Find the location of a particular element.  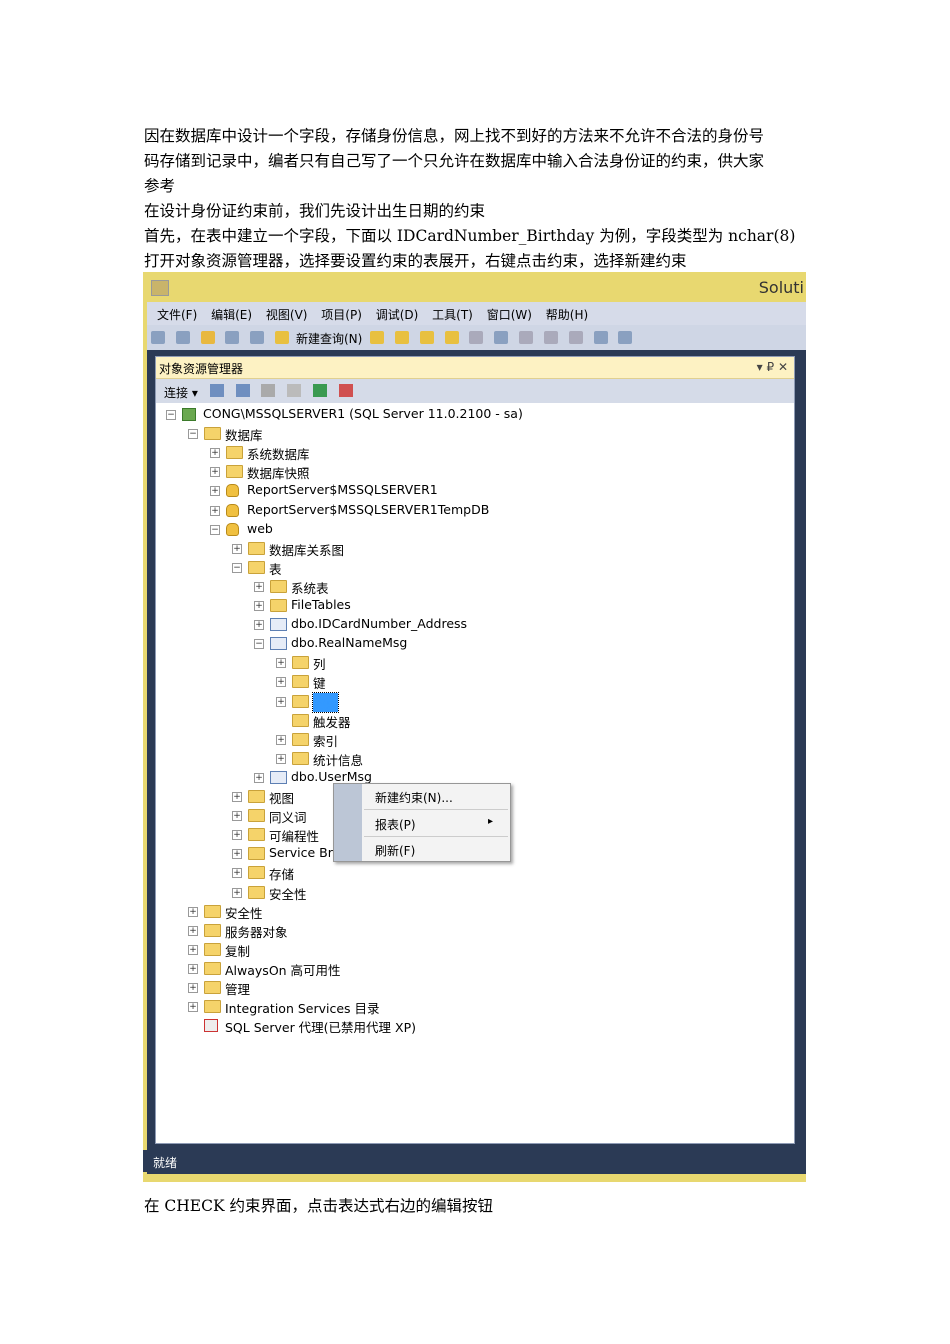

tree-node-label: 系统数据库 is located at coordinates (278, 453).